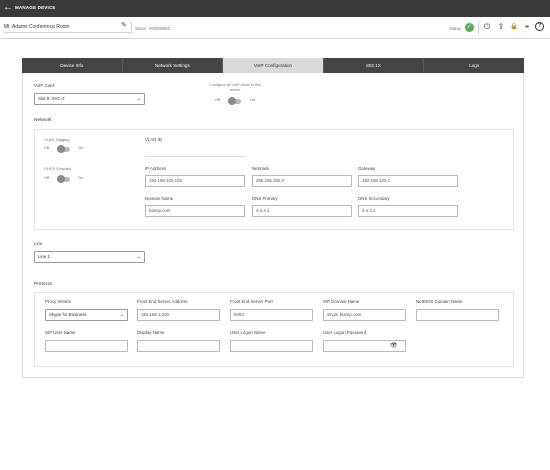  I want to click on help-icon: ?, so click(539, 26).